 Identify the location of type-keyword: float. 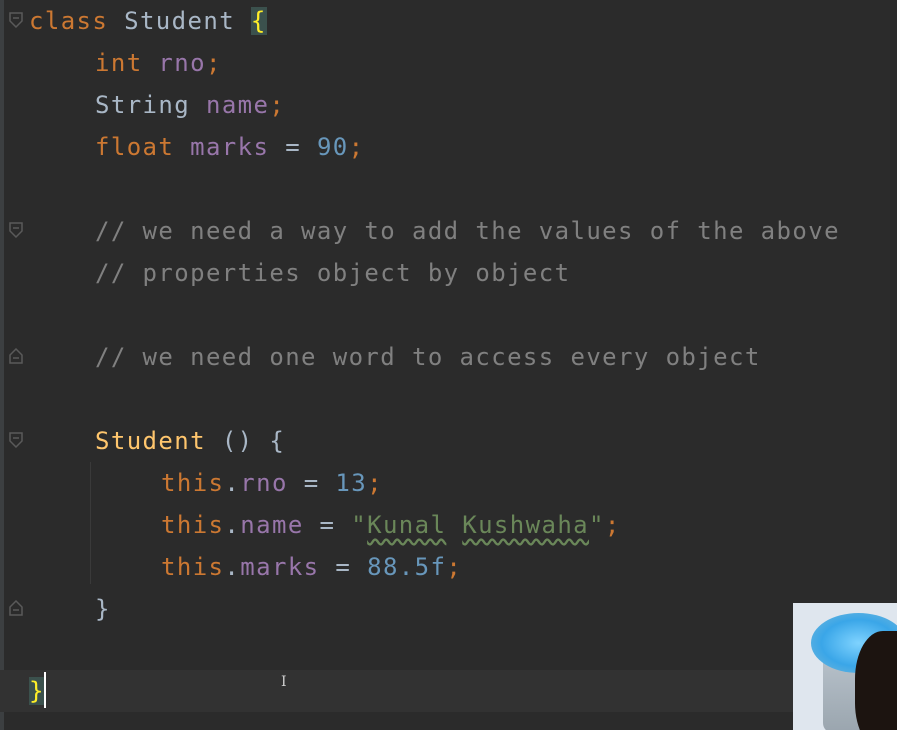
(135, 147).